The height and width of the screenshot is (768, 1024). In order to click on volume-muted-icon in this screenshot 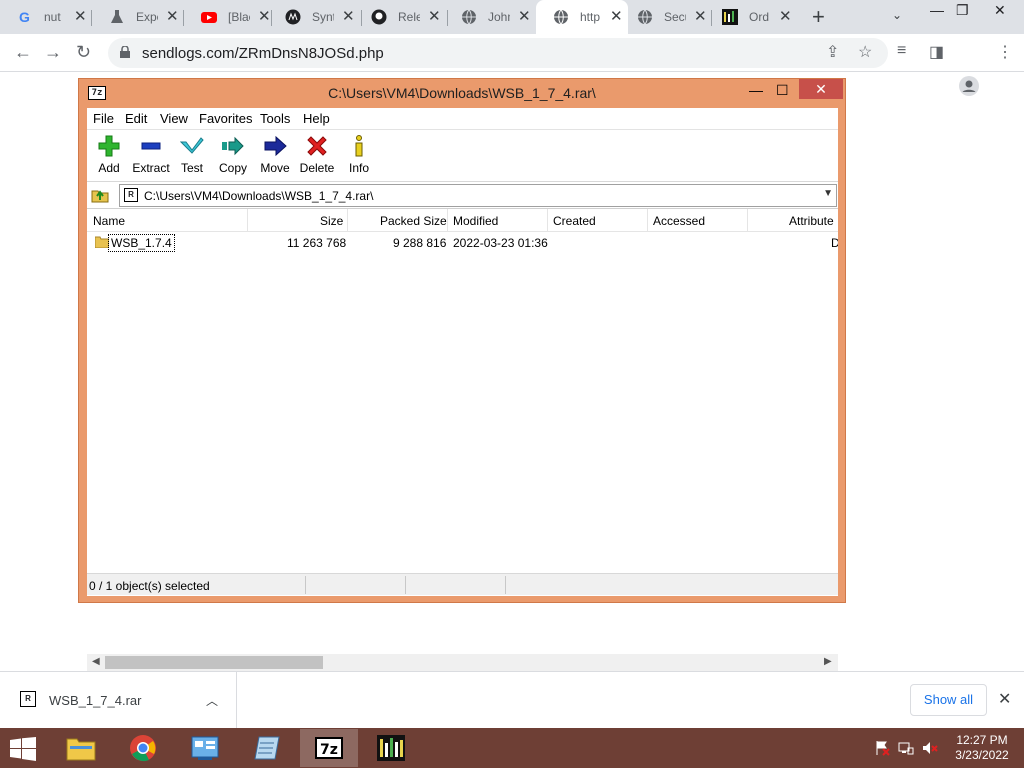, I will do `click(930, 748)`.